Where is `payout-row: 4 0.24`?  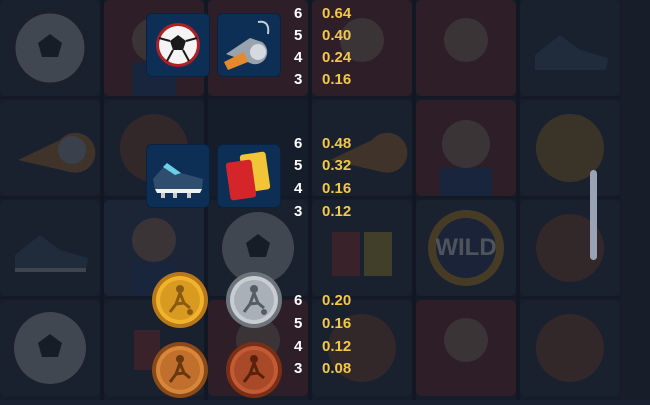
payout-row: 4 0.24 is located at coordinates (322, 57).